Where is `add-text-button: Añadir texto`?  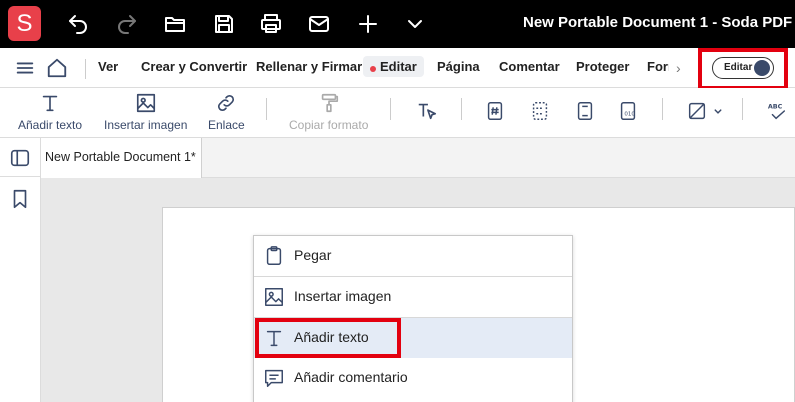 add-text-button: Añadir texto is located at coordinates (50, 112).